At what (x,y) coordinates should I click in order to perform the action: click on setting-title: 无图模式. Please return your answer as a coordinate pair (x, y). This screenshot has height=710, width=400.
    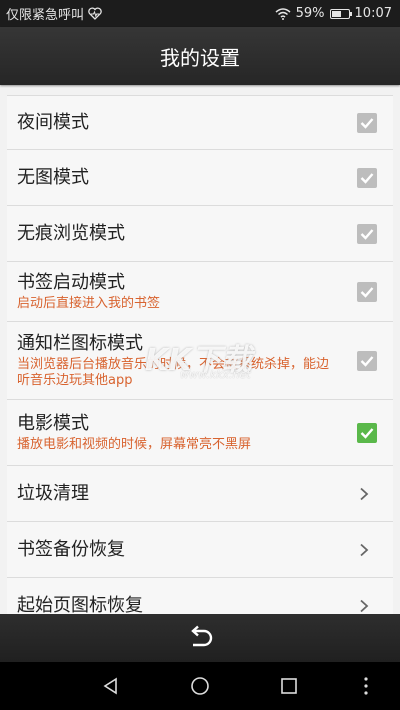
    Looking at the image, I should click on (53, 177).